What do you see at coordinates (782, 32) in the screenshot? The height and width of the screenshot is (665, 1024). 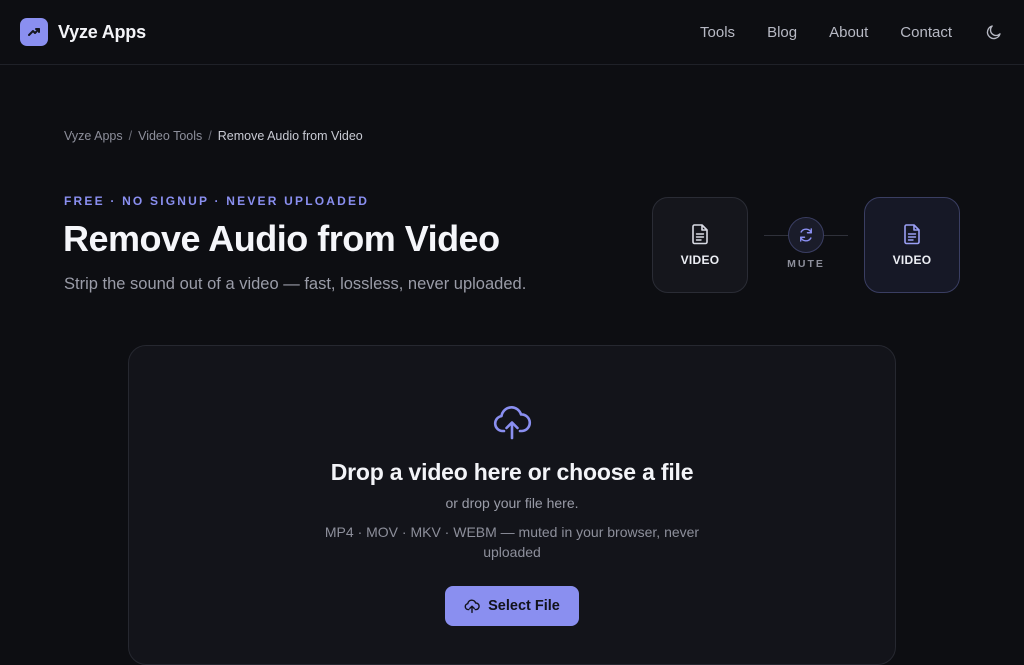 I see `nav-item-blog: Blog` at bounding box center [782, 32].